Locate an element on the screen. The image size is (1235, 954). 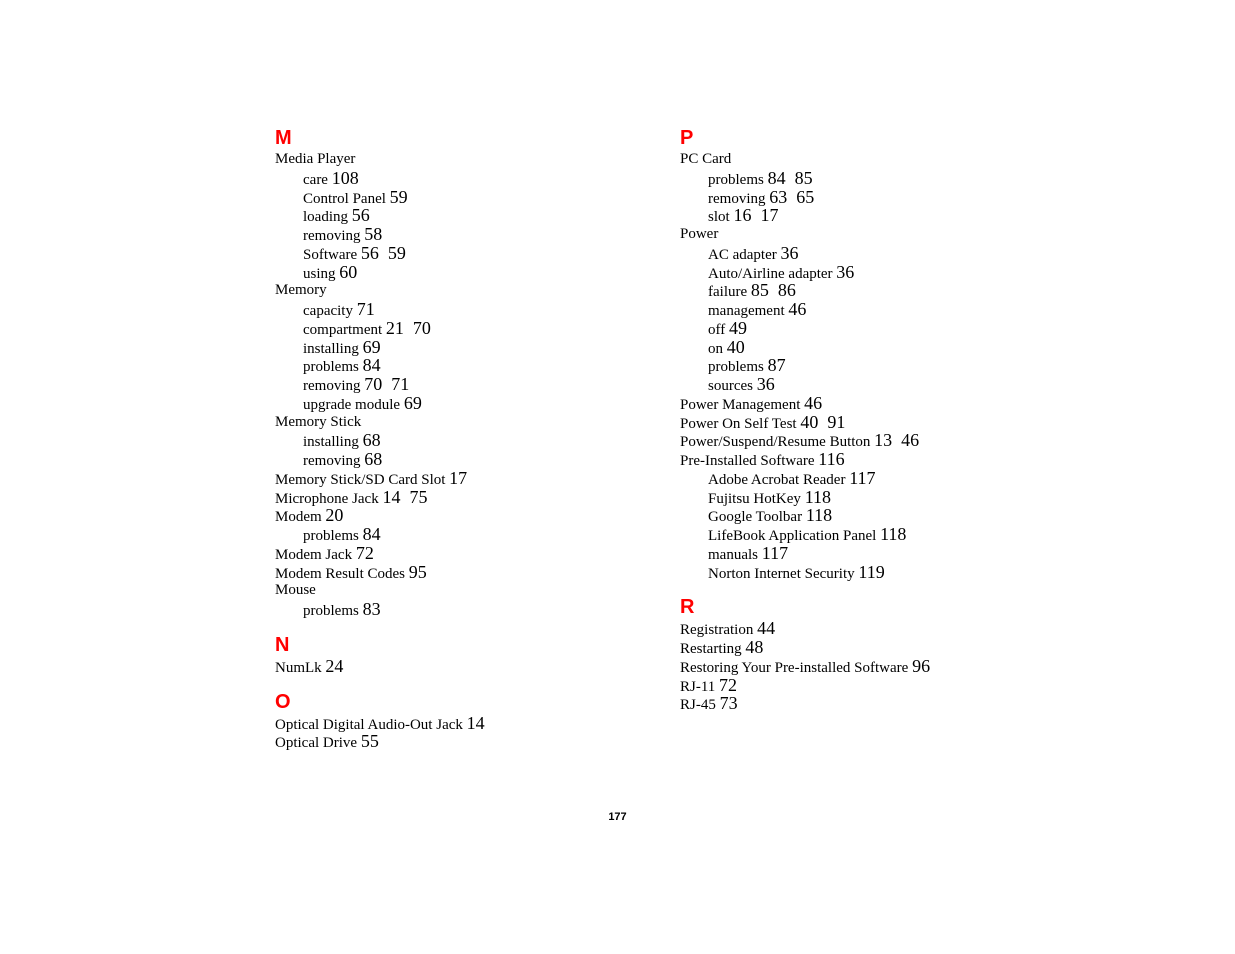
entry-term: Software is located at coordinates (330, 254).